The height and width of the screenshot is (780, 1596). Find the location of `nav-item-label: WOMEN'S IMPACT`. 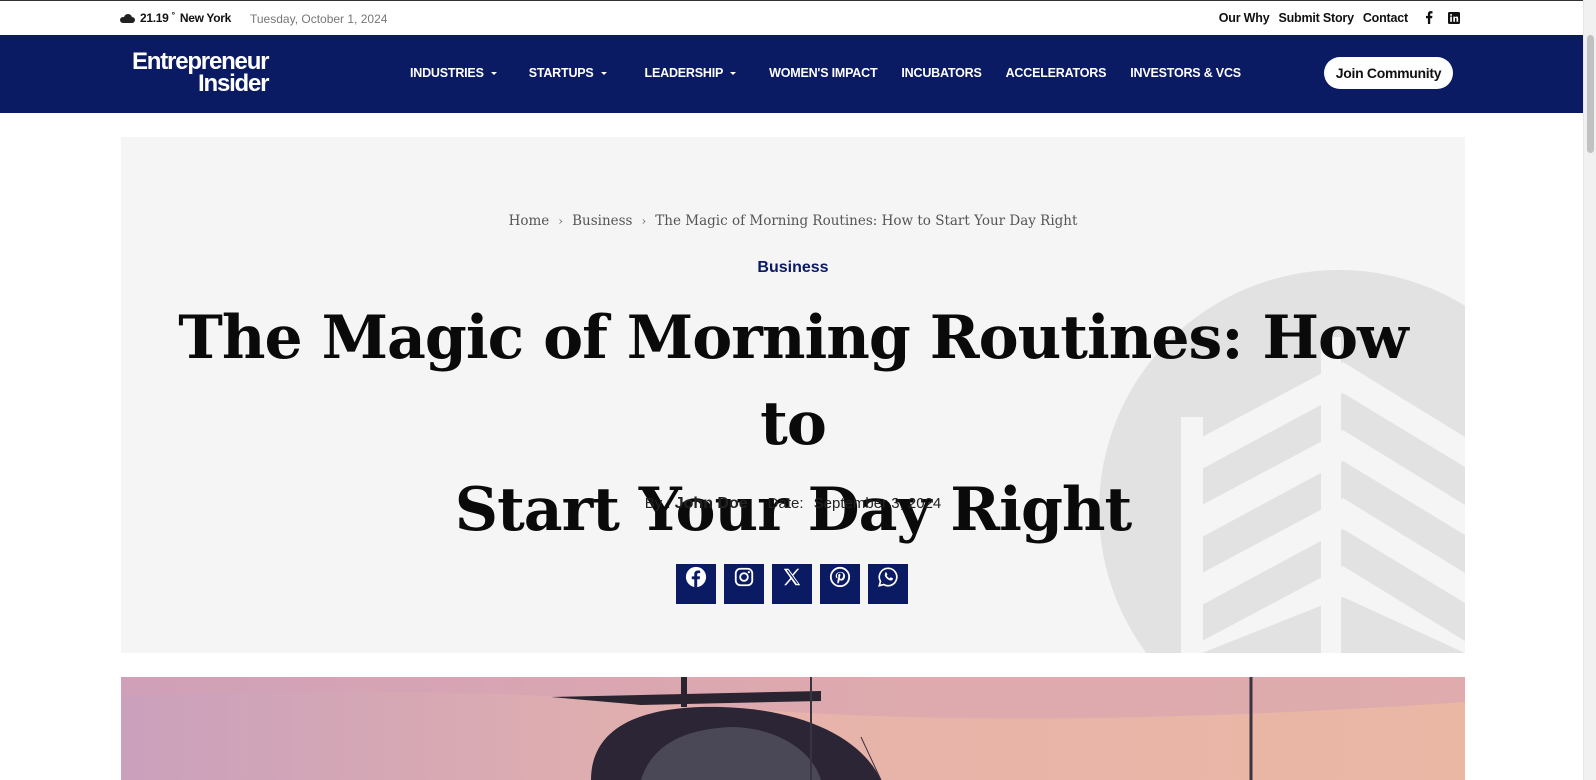

nav-item-label: WOMEN'S IMPACT is located at coordinates (823, 73).